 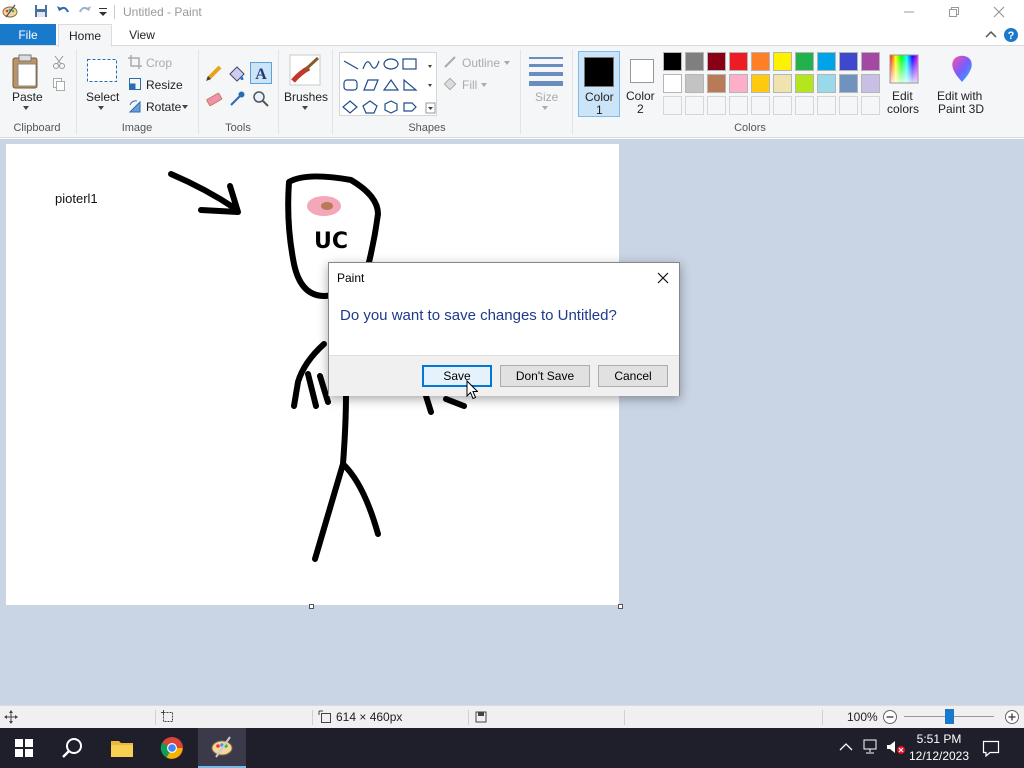 I want to click on outline-dropdown-icon, so click(x=507, y=63).